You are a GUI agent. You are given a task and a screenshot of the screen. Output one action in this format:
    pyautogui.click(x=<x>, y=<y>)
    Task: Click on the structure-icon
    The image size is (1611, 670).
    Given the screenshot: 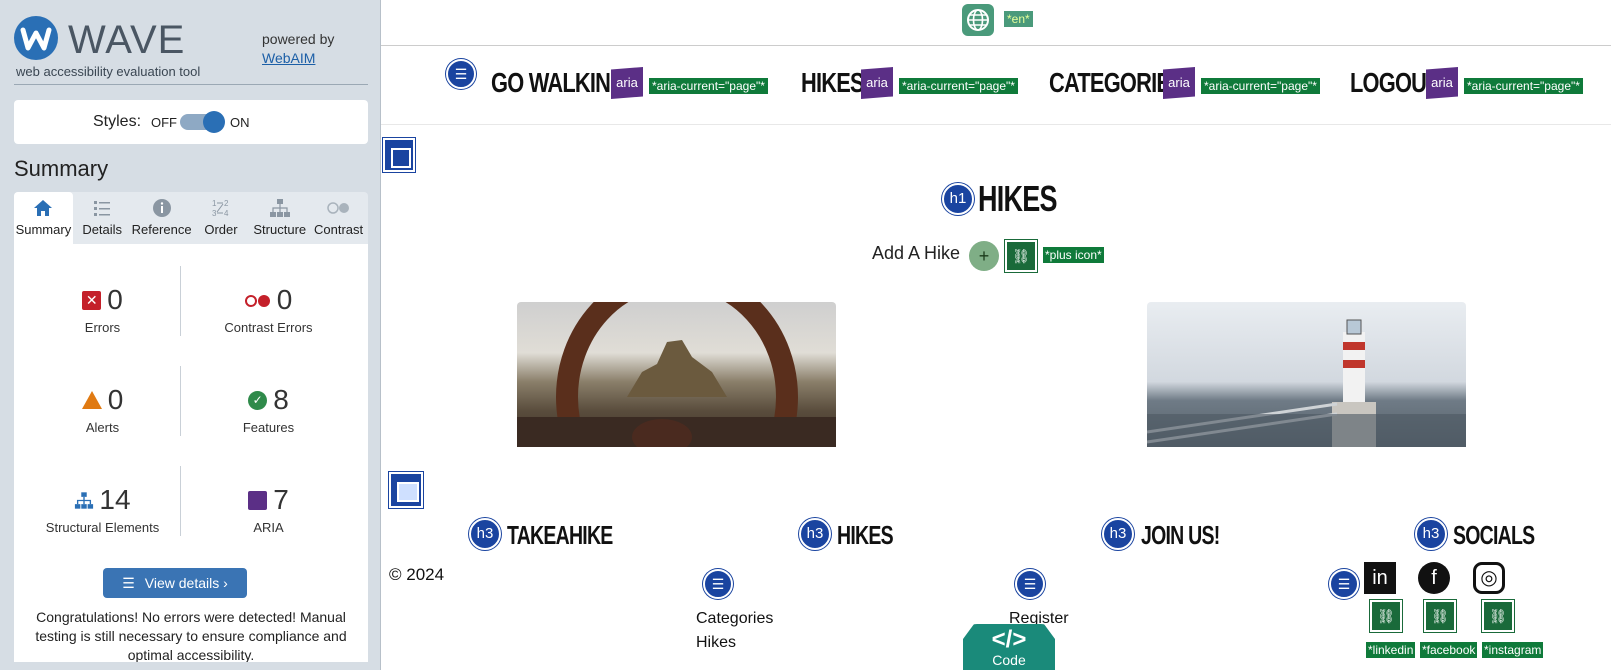 What is the action you would take?
    pyautogui.click(x=279, y=209)
    